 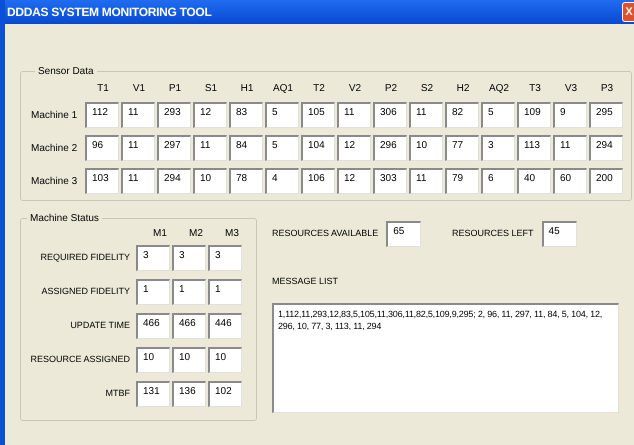 I want to click on resource-label: RESOURCES LEFT, so click(x=493, y=233).